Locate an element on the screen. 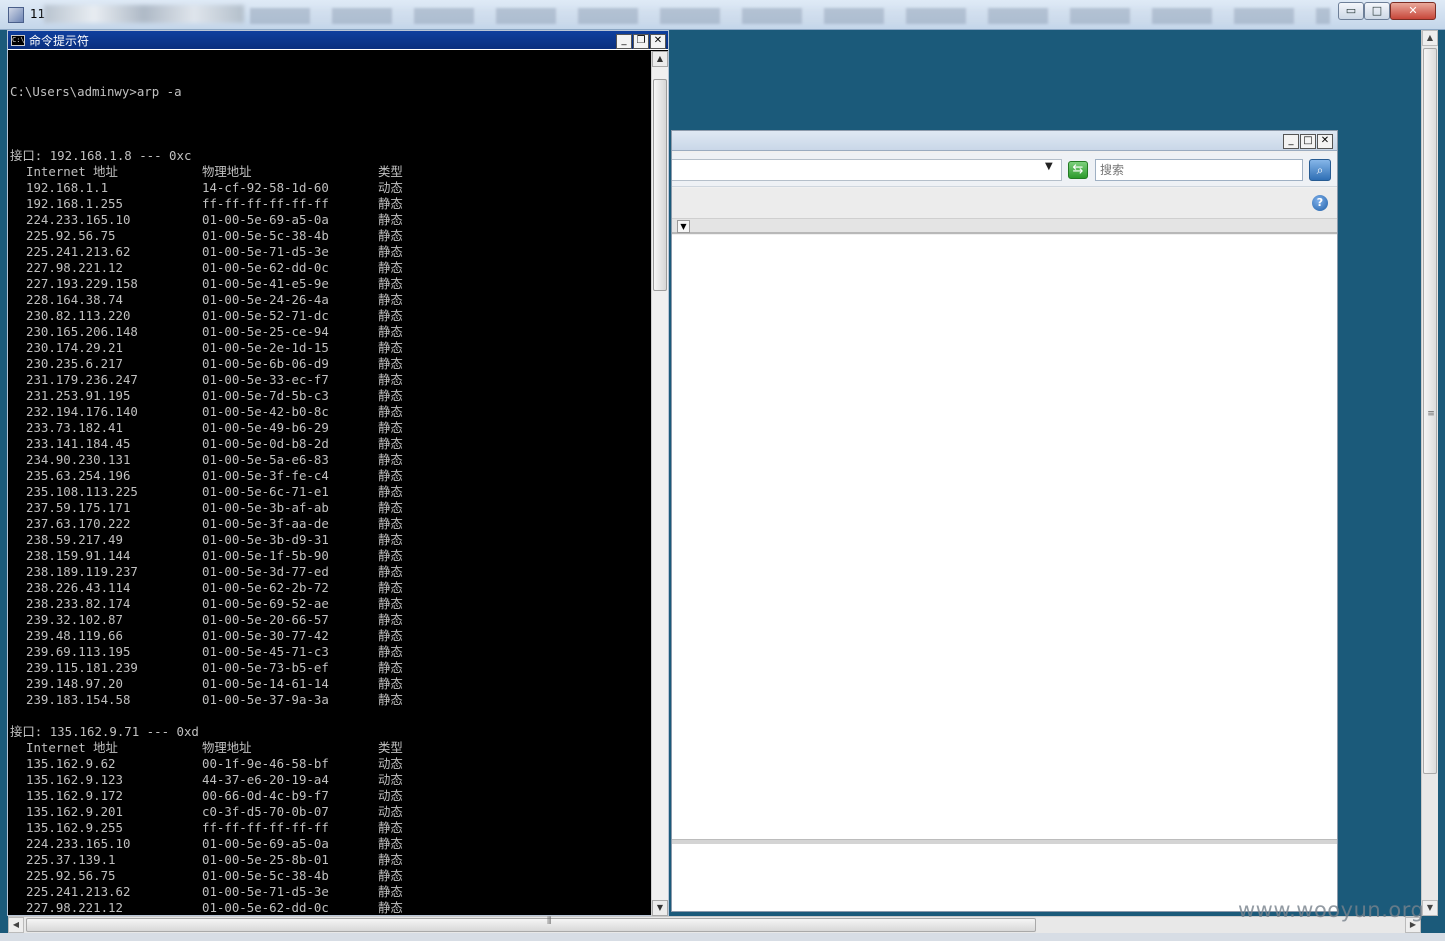 The width and height of the screenshot is (1445, 941). address-field is located at coordinates (867, 170).